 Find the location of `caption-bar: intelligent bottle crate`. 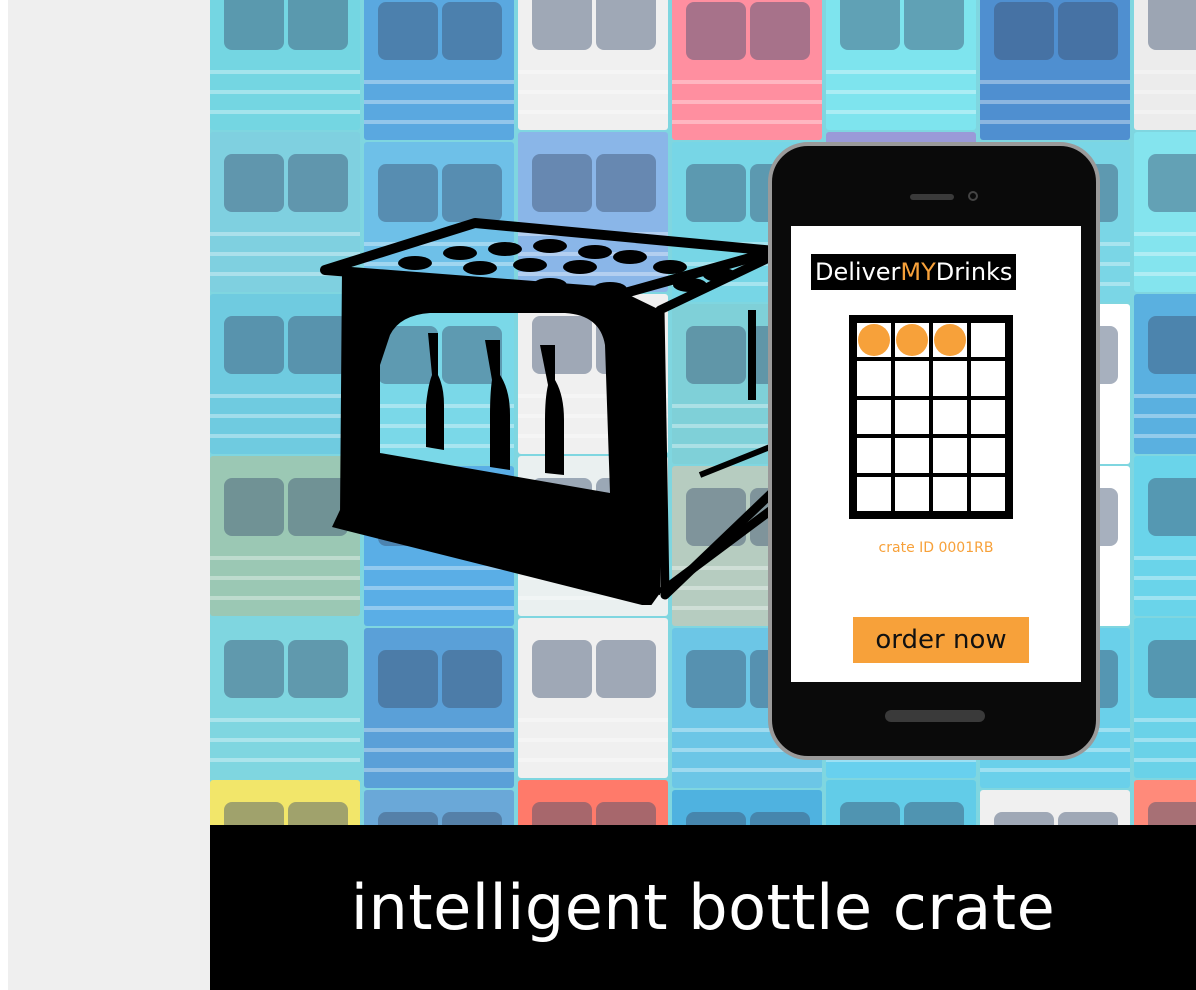

caption-bar: intelligent bottle crate is located at coordinates (703, 907).